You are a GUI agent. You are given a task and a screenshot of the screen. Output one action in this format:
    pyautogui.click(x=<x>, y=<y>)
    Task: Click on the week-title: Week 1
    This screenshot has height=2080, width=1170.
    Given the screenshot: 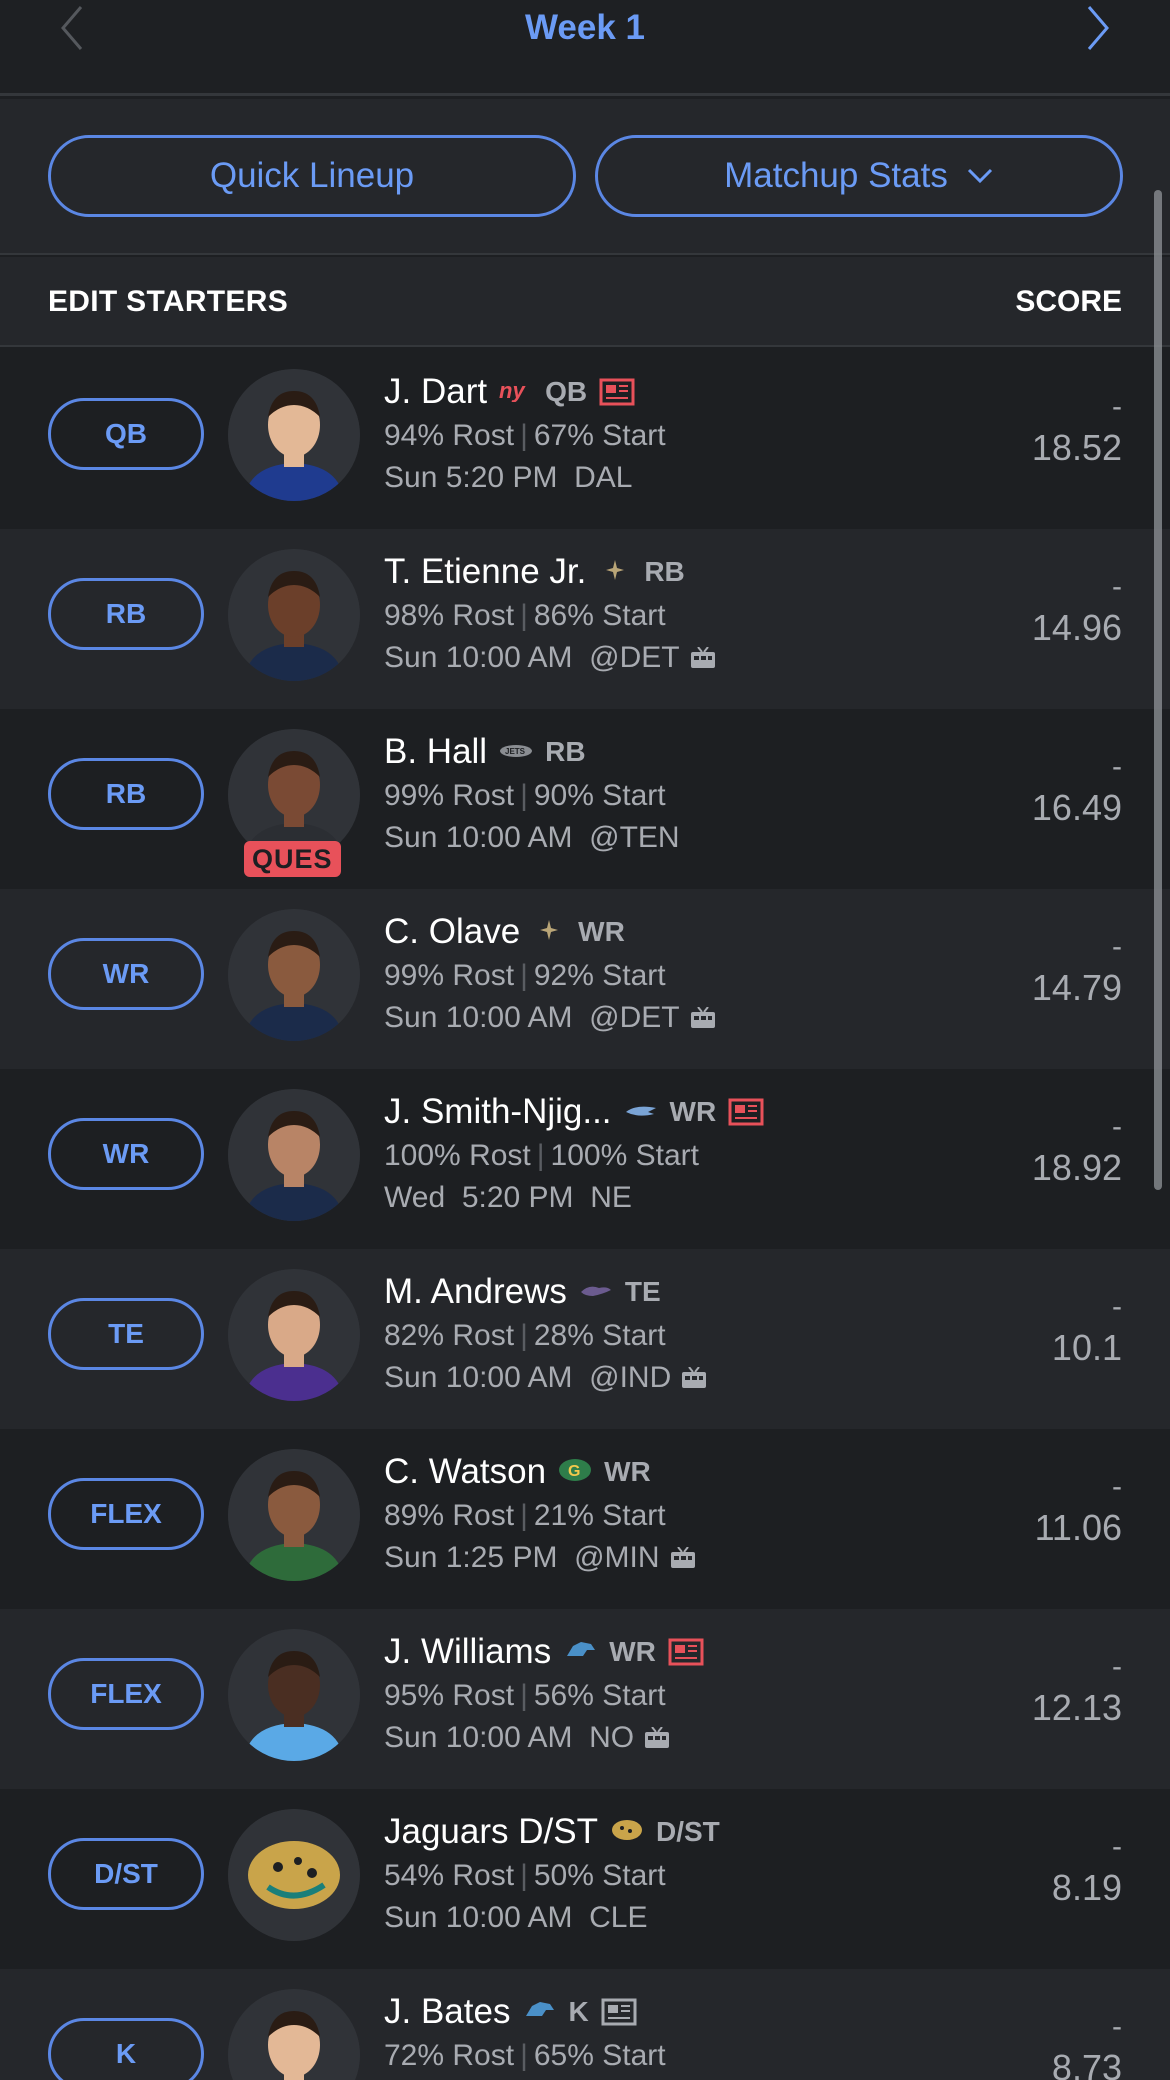 What is the action you would take?
    pyautogui.click(x=585, y=28)
    